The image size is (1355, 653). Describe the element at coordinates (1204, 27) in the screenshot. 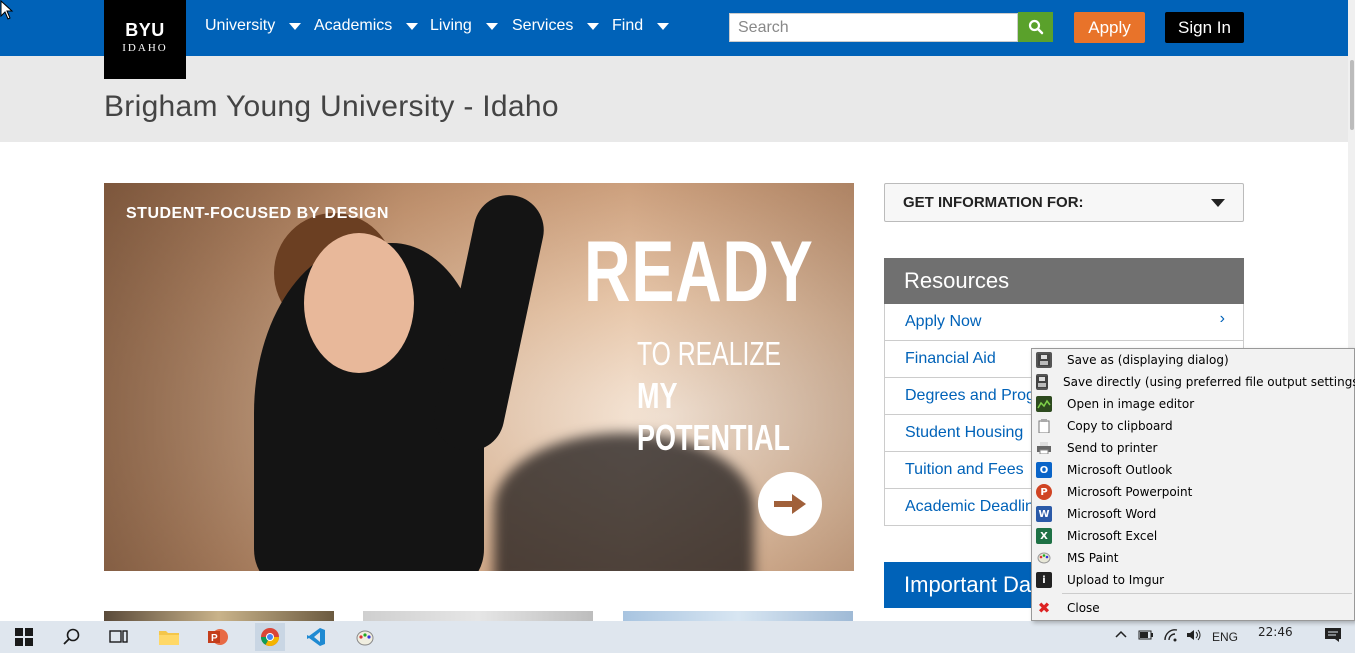

I see `sign-in-button: Sign In` at that location.